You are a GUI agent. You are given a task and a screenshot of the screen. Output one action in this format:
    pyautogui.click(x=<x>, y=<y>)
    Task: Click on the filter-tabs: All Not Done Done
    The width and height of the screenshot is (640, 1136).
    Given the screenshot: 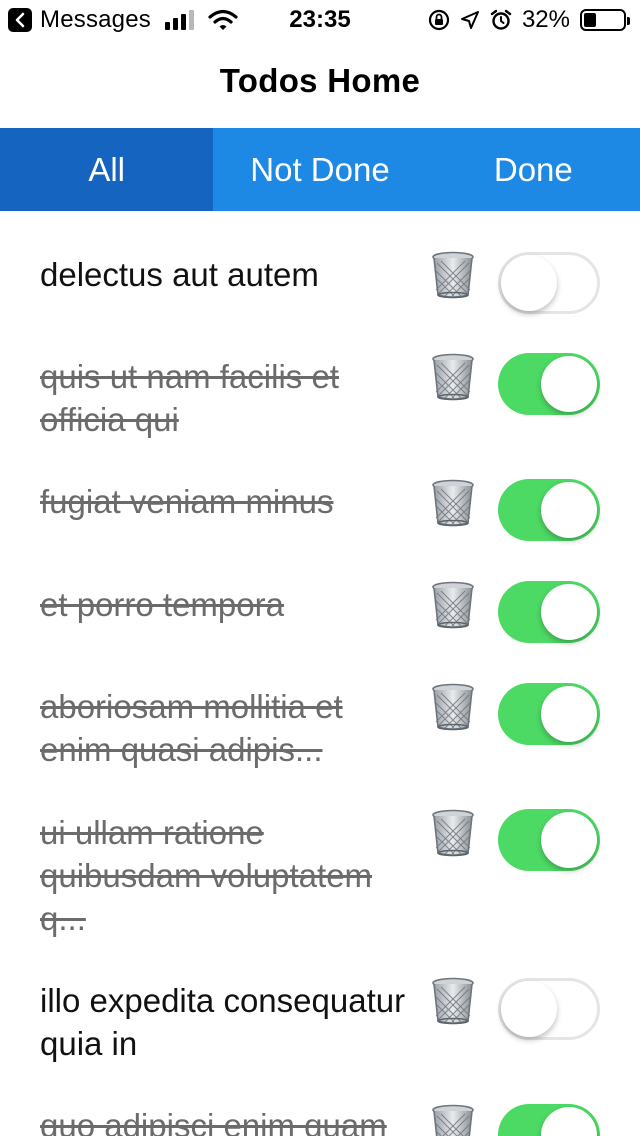 What is the action you would take?
    pyautogui.click(x=320, y=169)
    